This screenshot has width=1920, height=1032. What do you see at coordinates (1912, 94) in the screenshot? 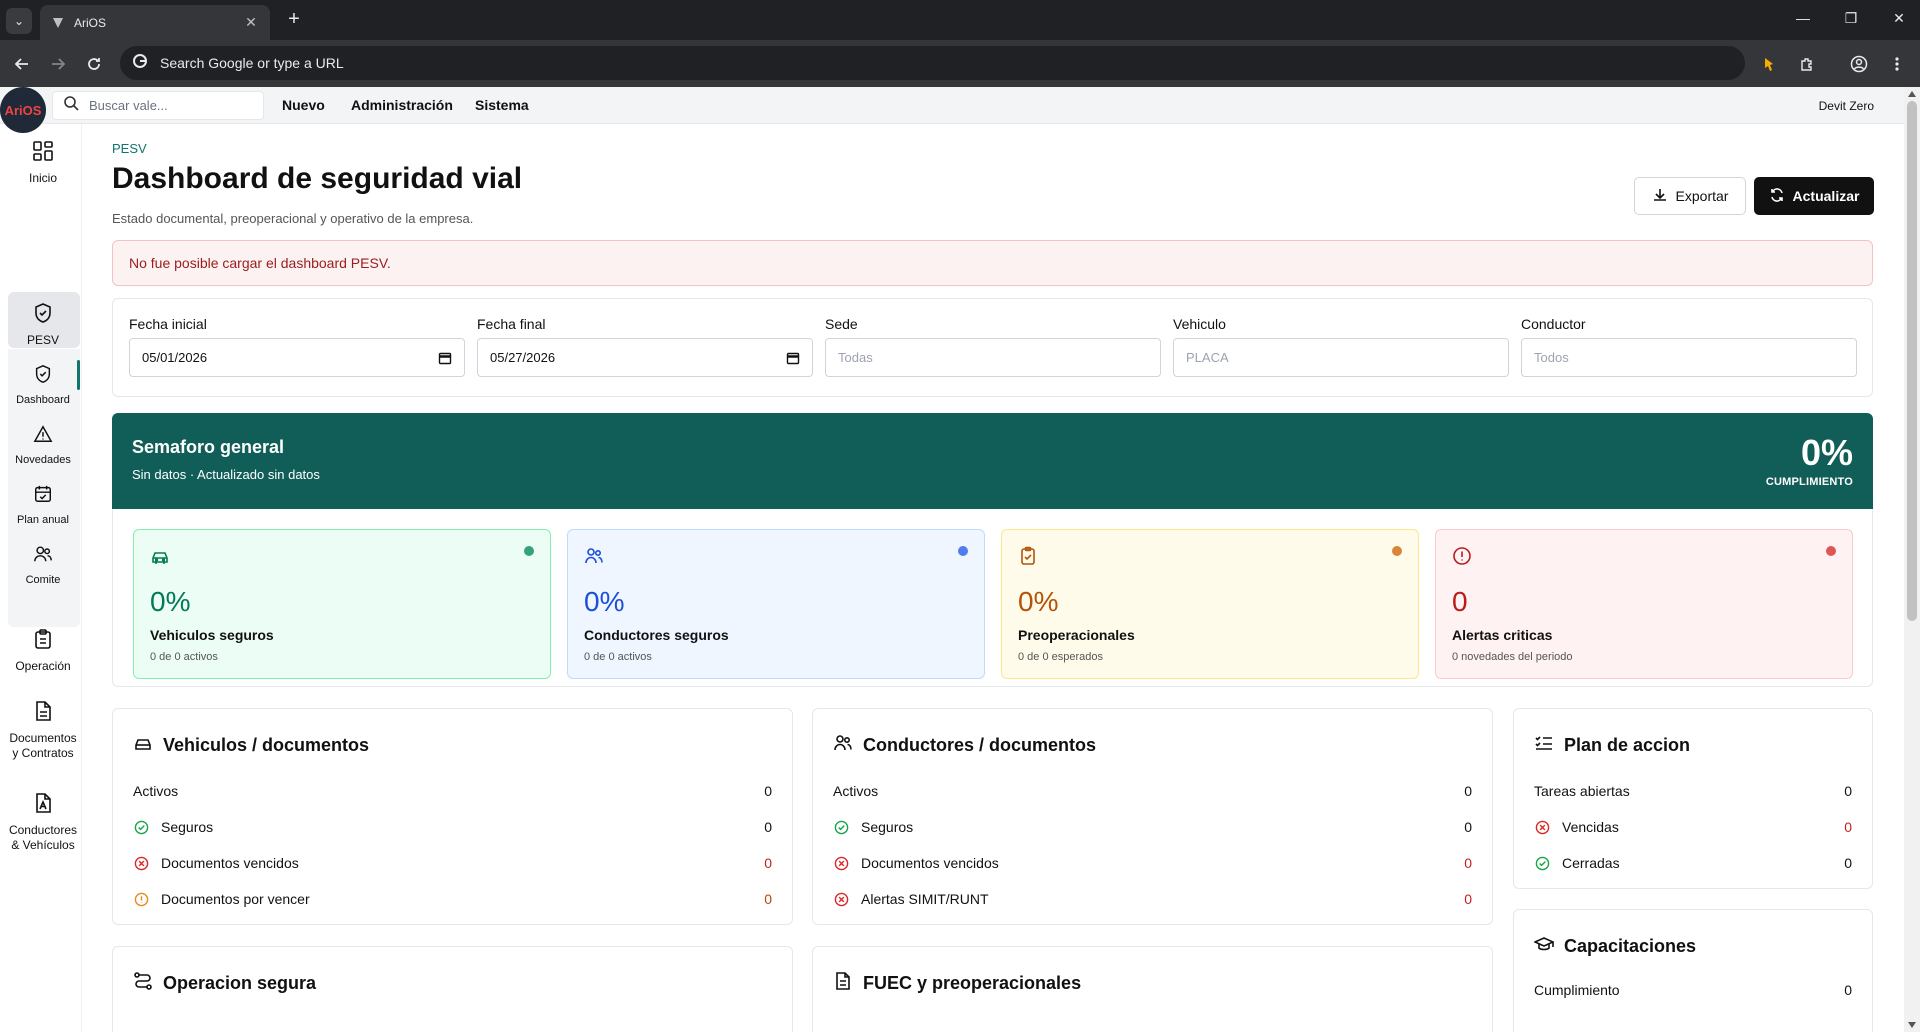
I see `scroll-up-icon` at bounding box center [1912, 94].